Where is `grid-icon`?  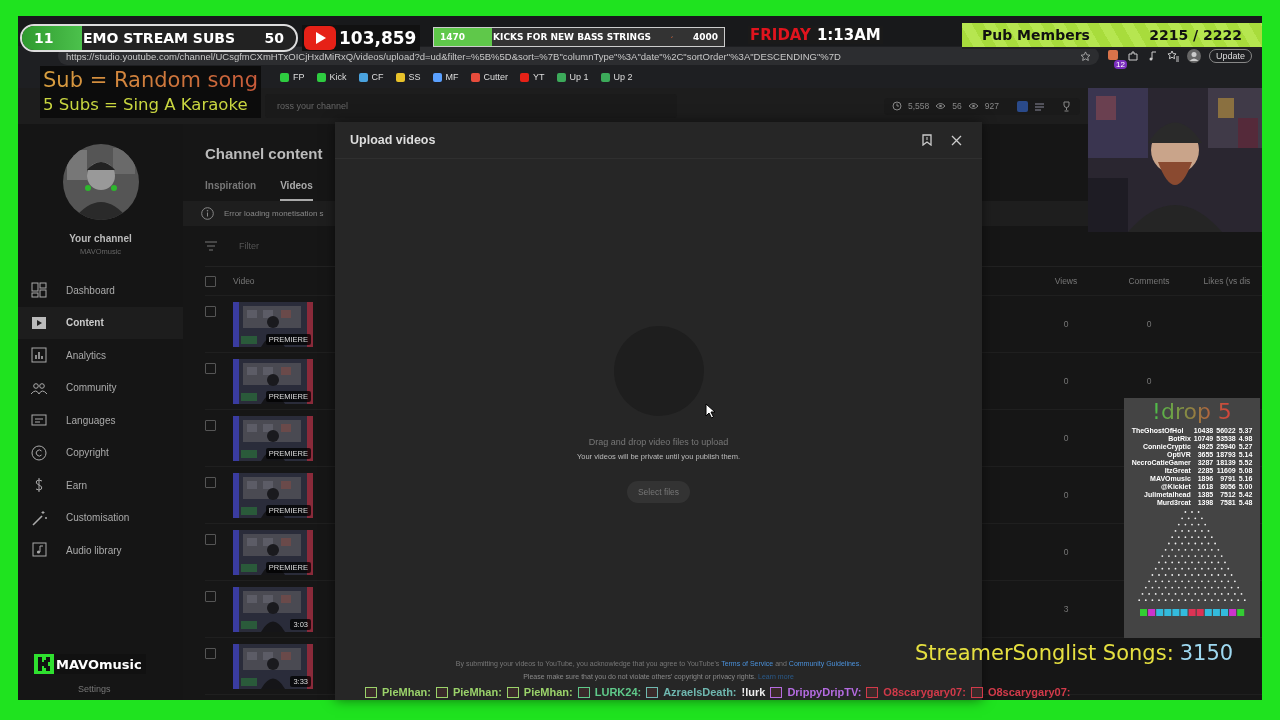 grid-icon is located at coordinates (39, 290).